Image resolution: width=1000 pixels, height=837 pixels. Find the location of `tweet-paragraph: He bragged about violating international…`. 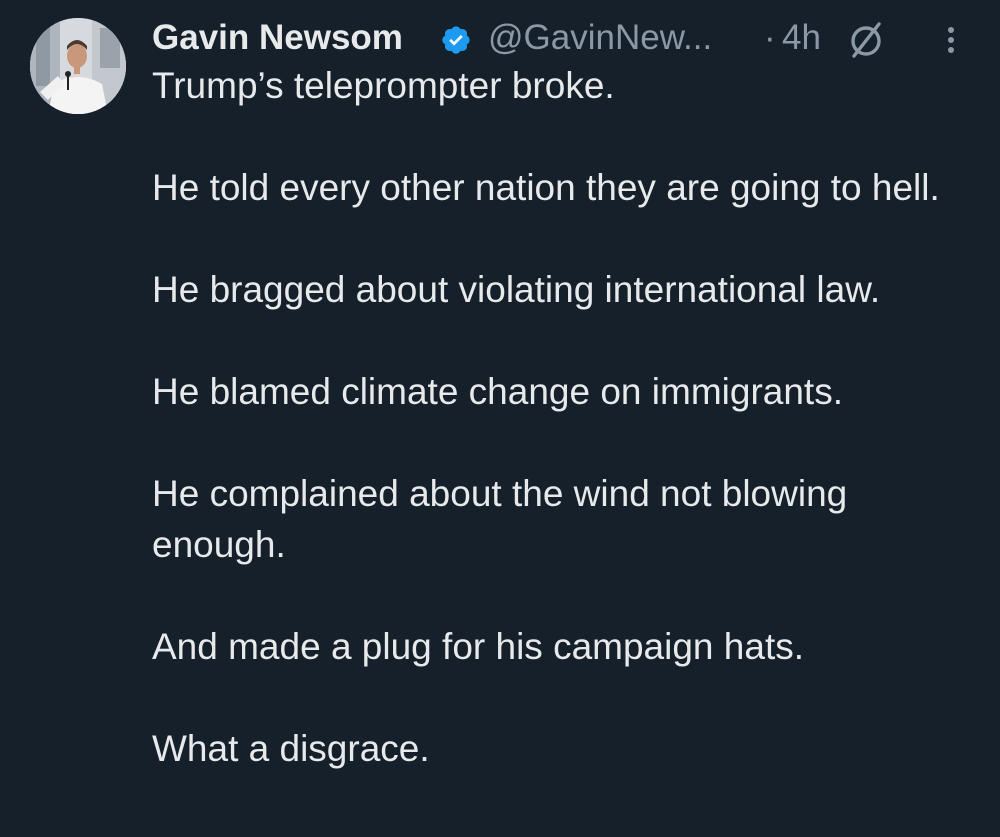

tweet-paragraph: He bragged about violating international… is located at coordinates (516, 289).